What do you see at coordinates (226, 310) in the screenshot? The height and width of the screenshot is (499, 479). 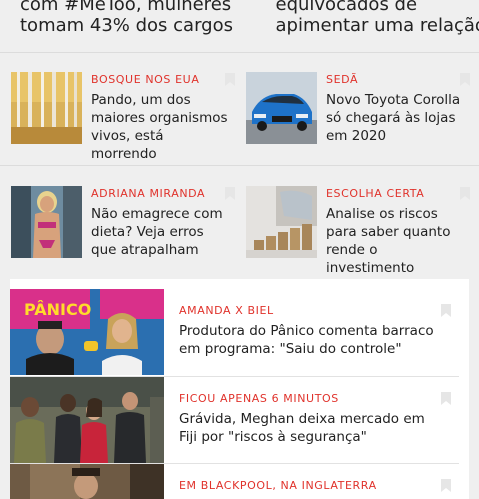 I see `list-category-label: AMANDA X BIEL` at bounding box center [226, 310].